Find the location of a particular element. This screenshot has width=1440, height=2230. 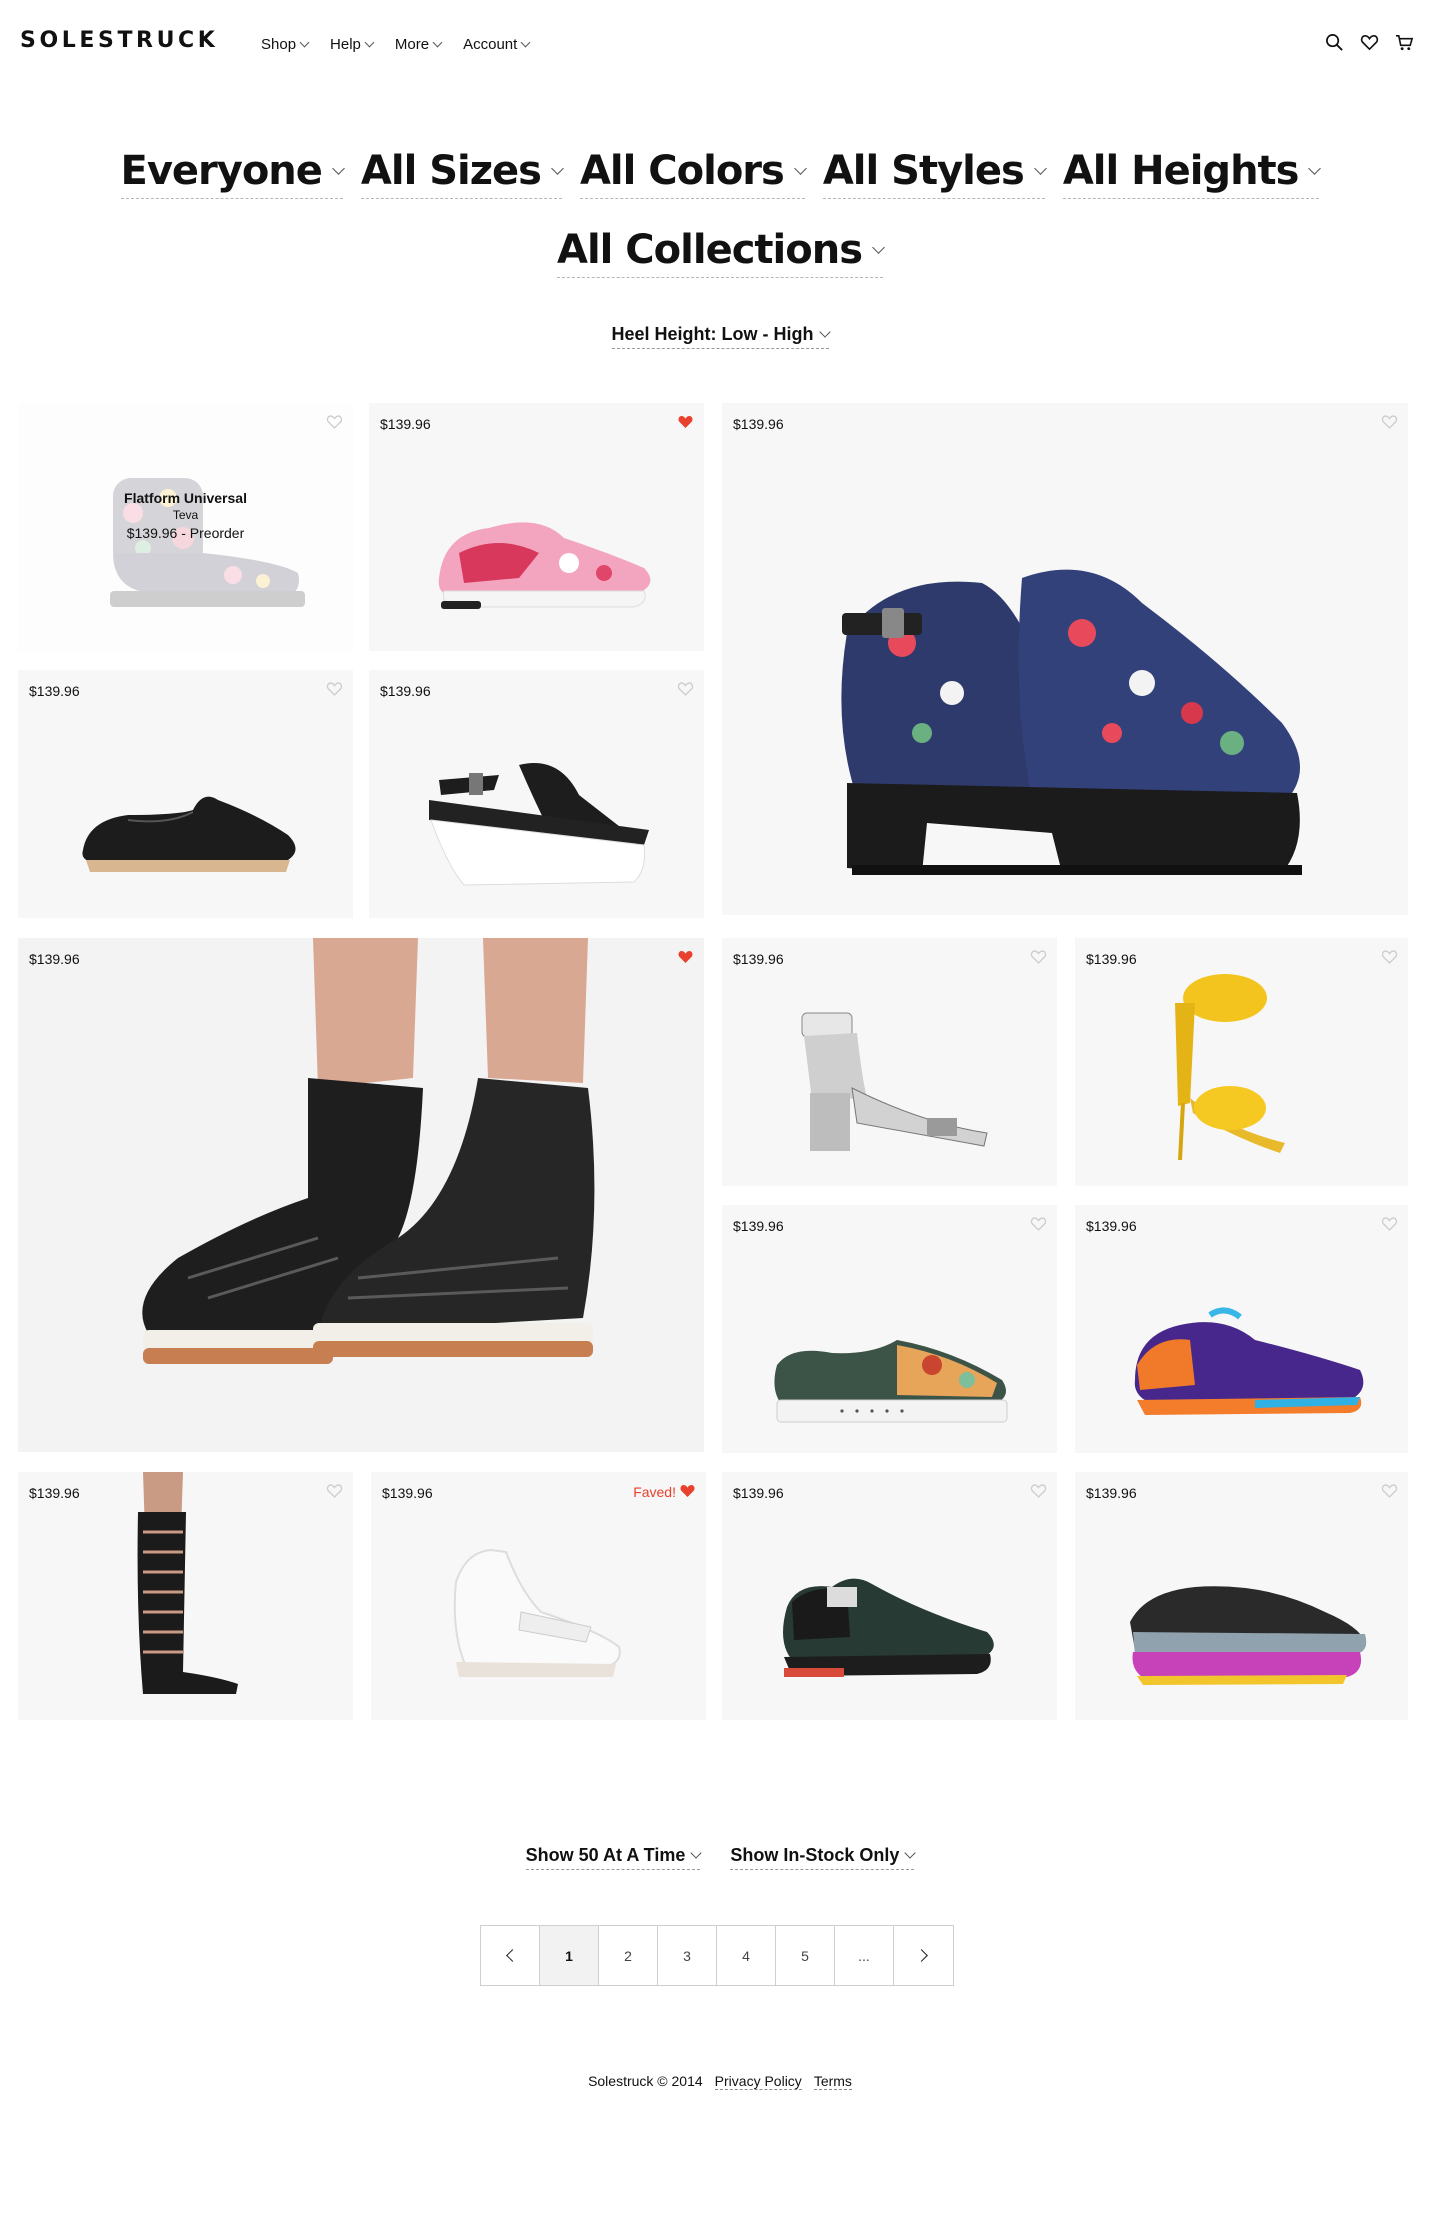

nav-account-label: Account is located at coordinates (490, 44).